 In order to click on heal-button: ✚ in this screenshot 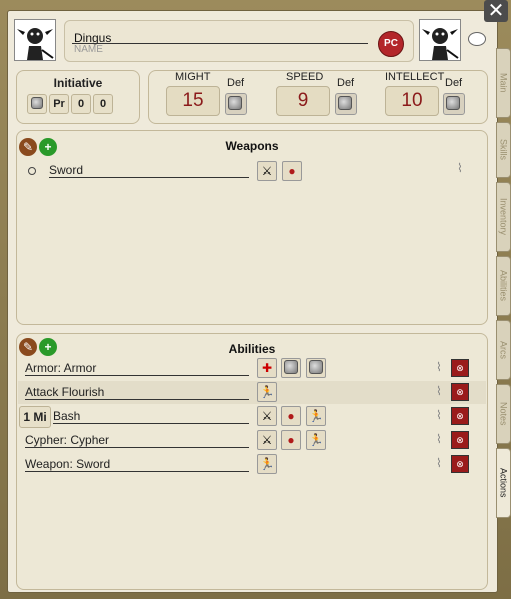, I will do `click(267, 368)`.